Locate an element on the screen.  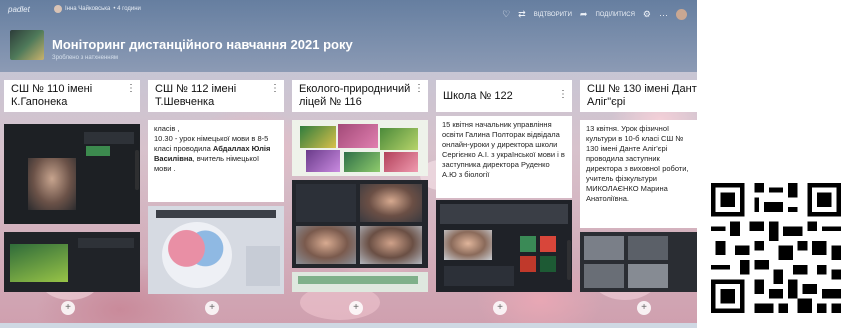
remake-icon: ⇄ is located at coordinates (522, 14).